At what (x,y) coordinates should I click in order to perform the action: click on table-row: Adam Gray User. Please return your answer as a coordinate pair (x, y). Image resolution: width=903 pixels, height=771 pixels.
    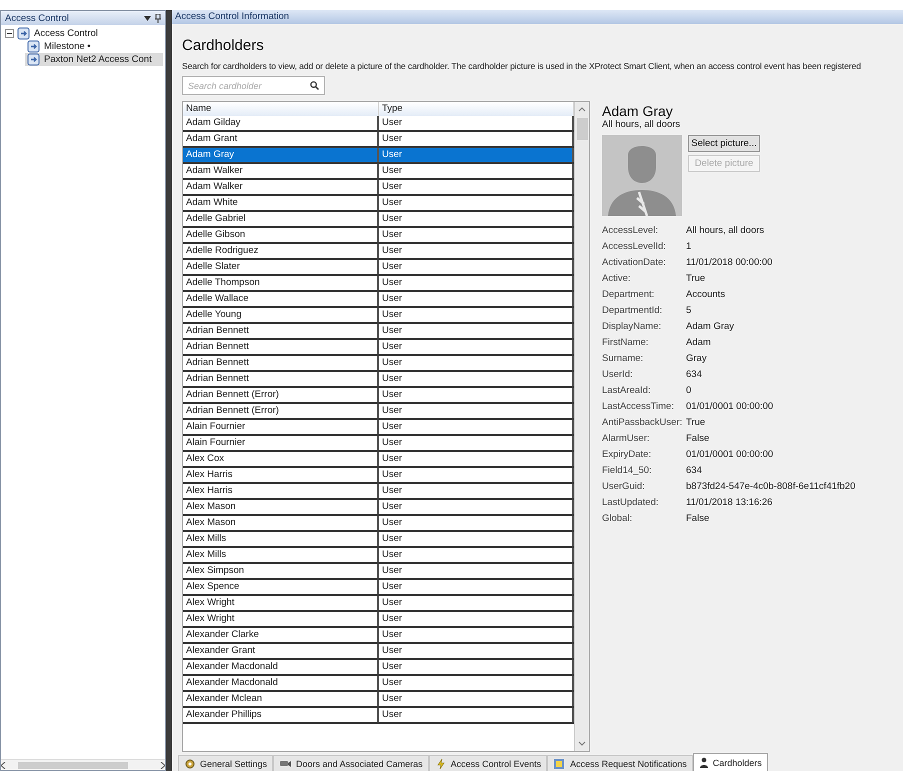
    Looking at the image, I should click on (378, 156).